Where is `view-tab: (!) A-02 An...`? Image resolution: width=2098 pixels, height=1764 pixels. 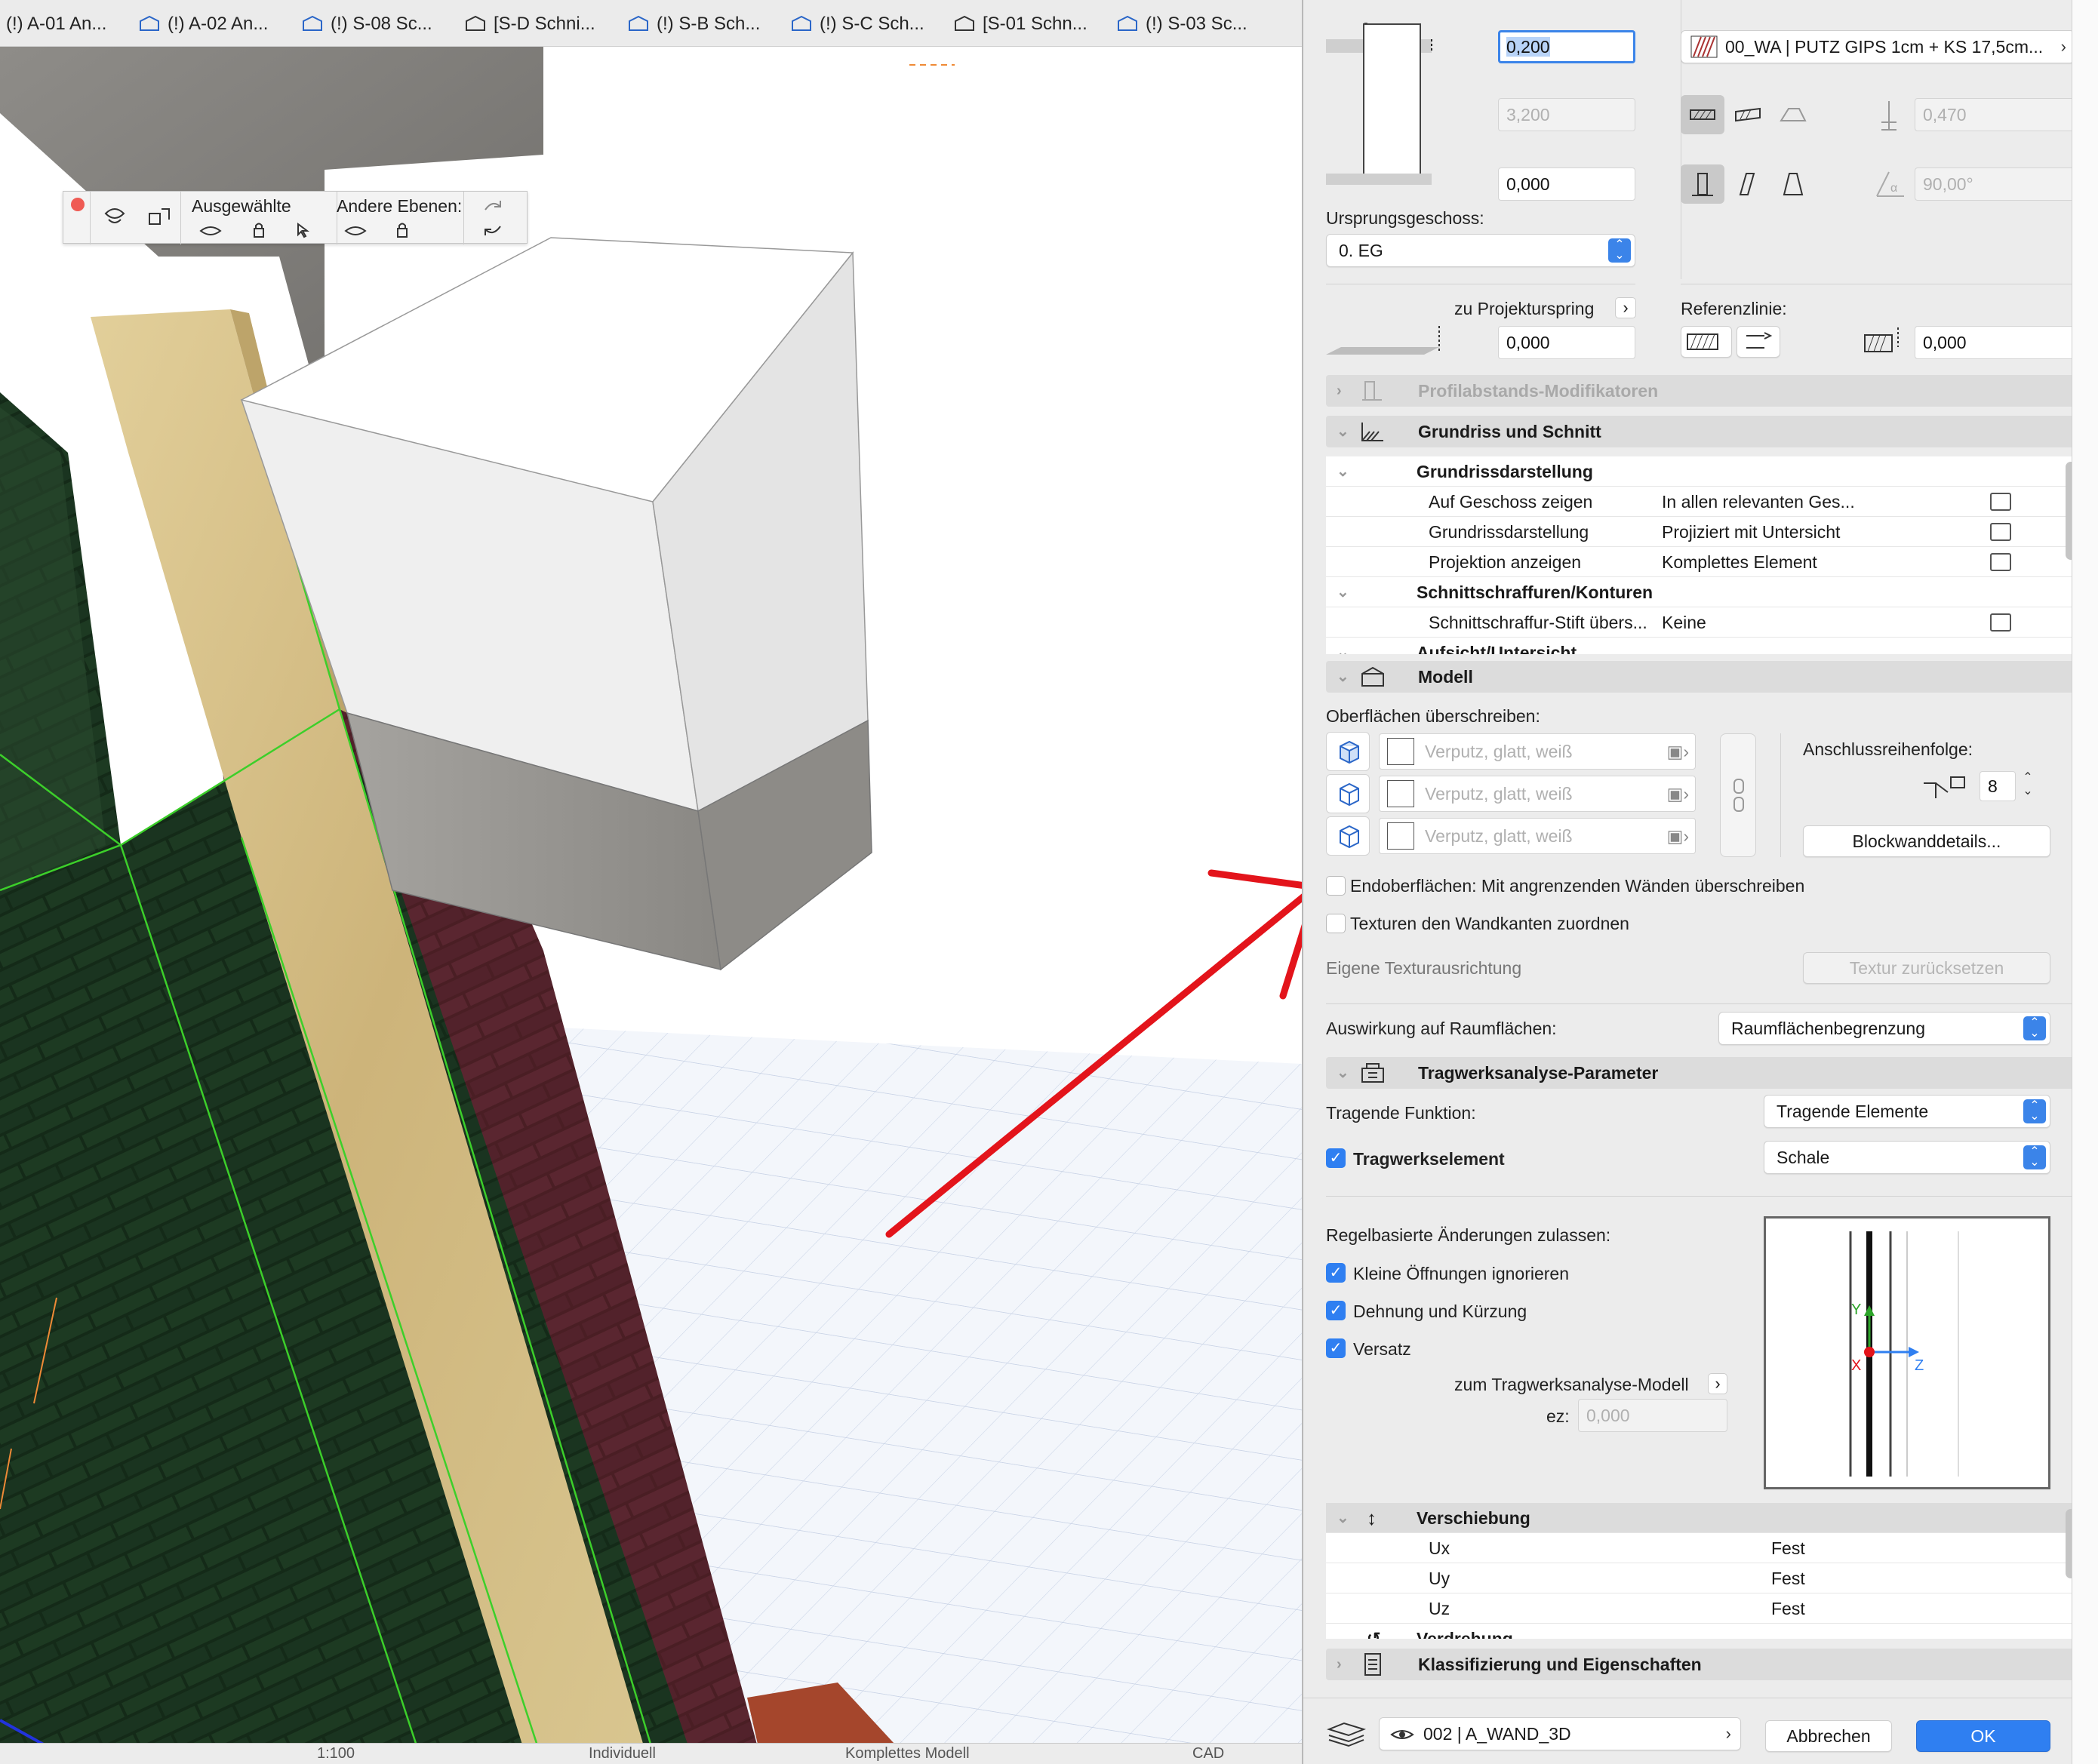
view-tab: (!) A-02 An... is located at coordinates (202, 24).